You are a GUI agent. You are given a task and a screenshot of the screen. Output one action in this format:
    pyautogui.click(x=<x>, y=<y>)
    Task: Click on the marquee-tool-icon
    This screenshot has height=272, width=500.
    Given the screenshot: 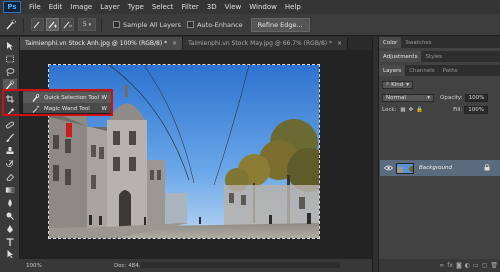 What is the action you would take?
    pyautogui.click(x=10, y=58)
    